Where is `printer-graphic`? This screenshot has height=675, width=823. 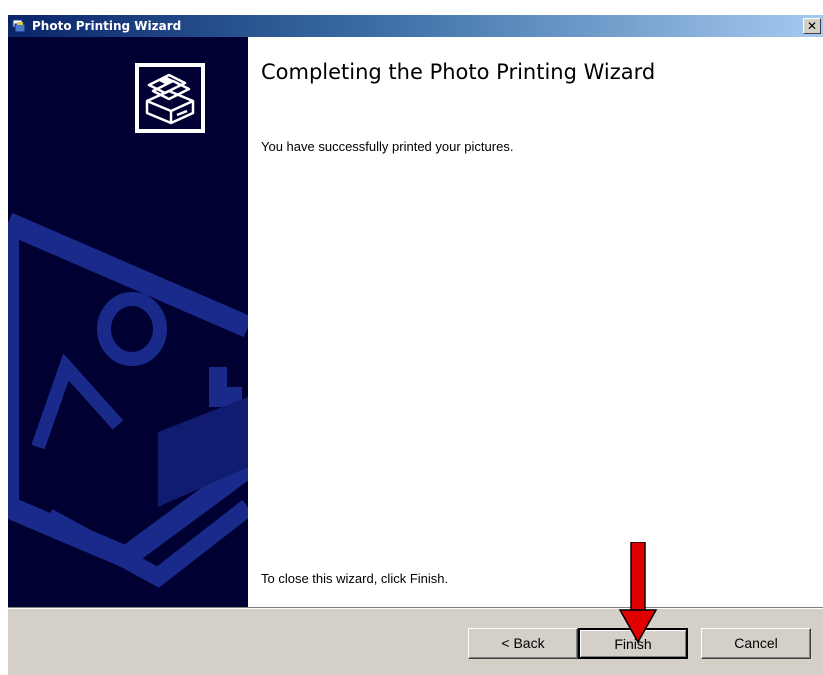 printer-graphic is located at coordinates (170, 99).